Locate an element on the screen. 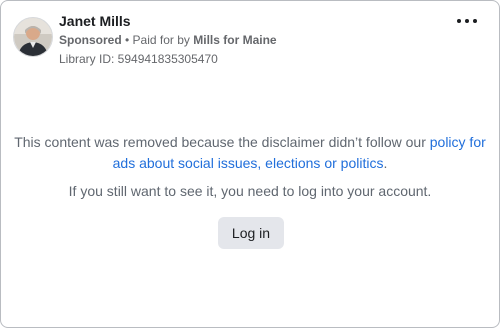 Image resolution: width=500 pixels, height=328 pixels. sponsored-line: Sponsored • Paid for by Mills for Maine is located at coordinates (168, 40).